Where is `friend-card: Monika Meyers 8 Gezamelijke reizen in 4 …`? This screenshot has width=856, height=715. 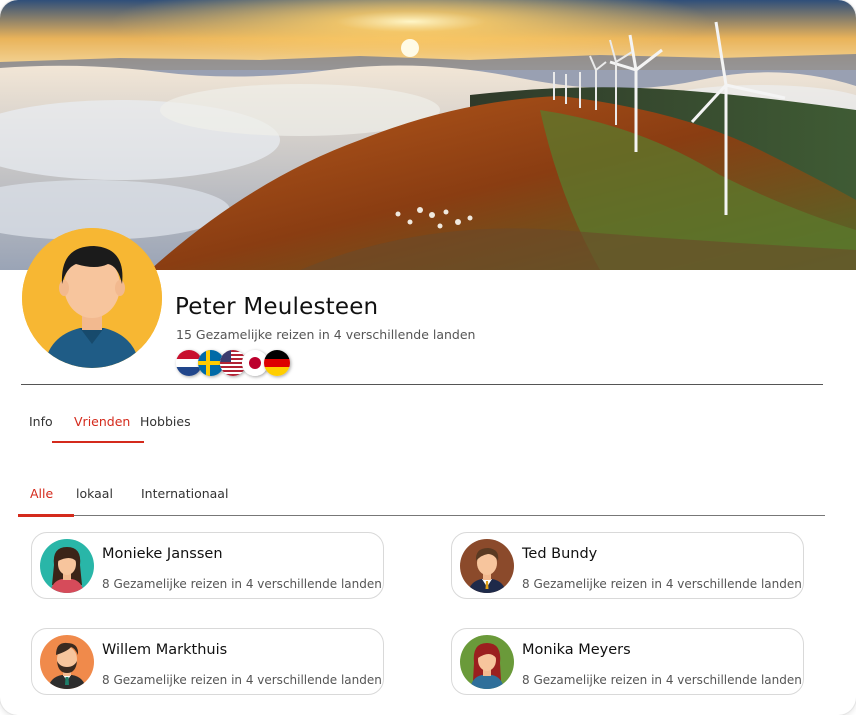 friend-card: Monika Meyers 8 Gezamelijke reizen in 4 … is located at coordinates (627, 661).